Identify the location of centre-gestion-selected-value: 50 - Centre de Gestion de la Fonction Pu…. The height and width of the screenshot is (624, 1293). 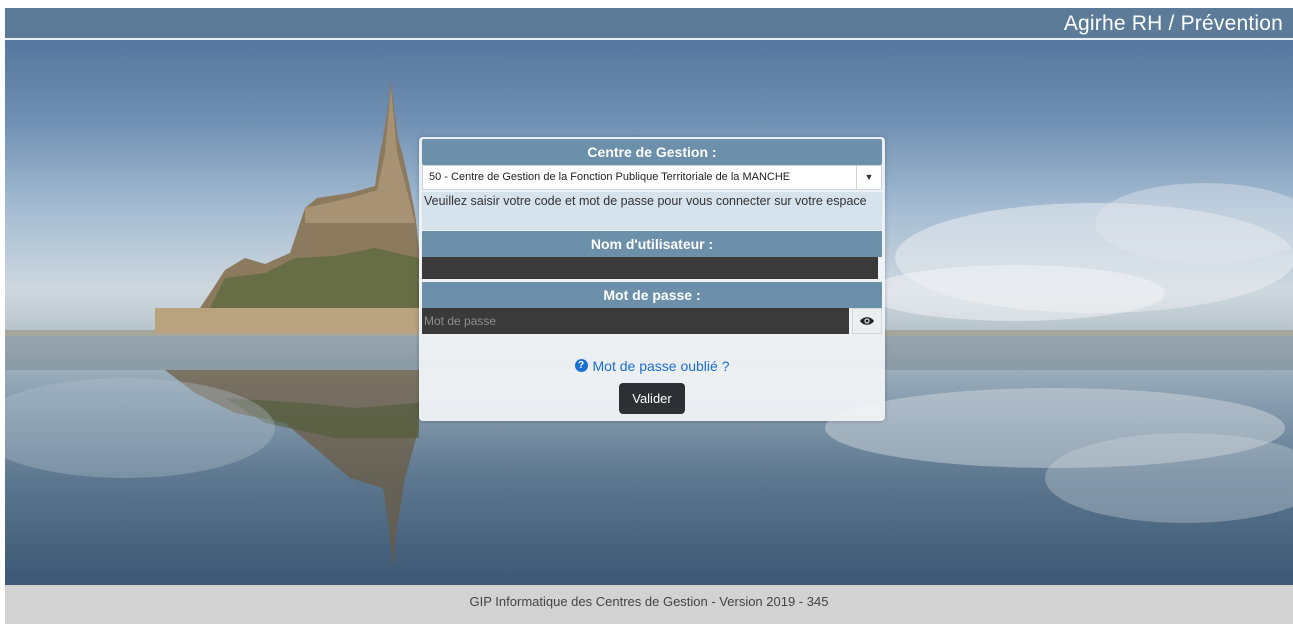
(610, 177).